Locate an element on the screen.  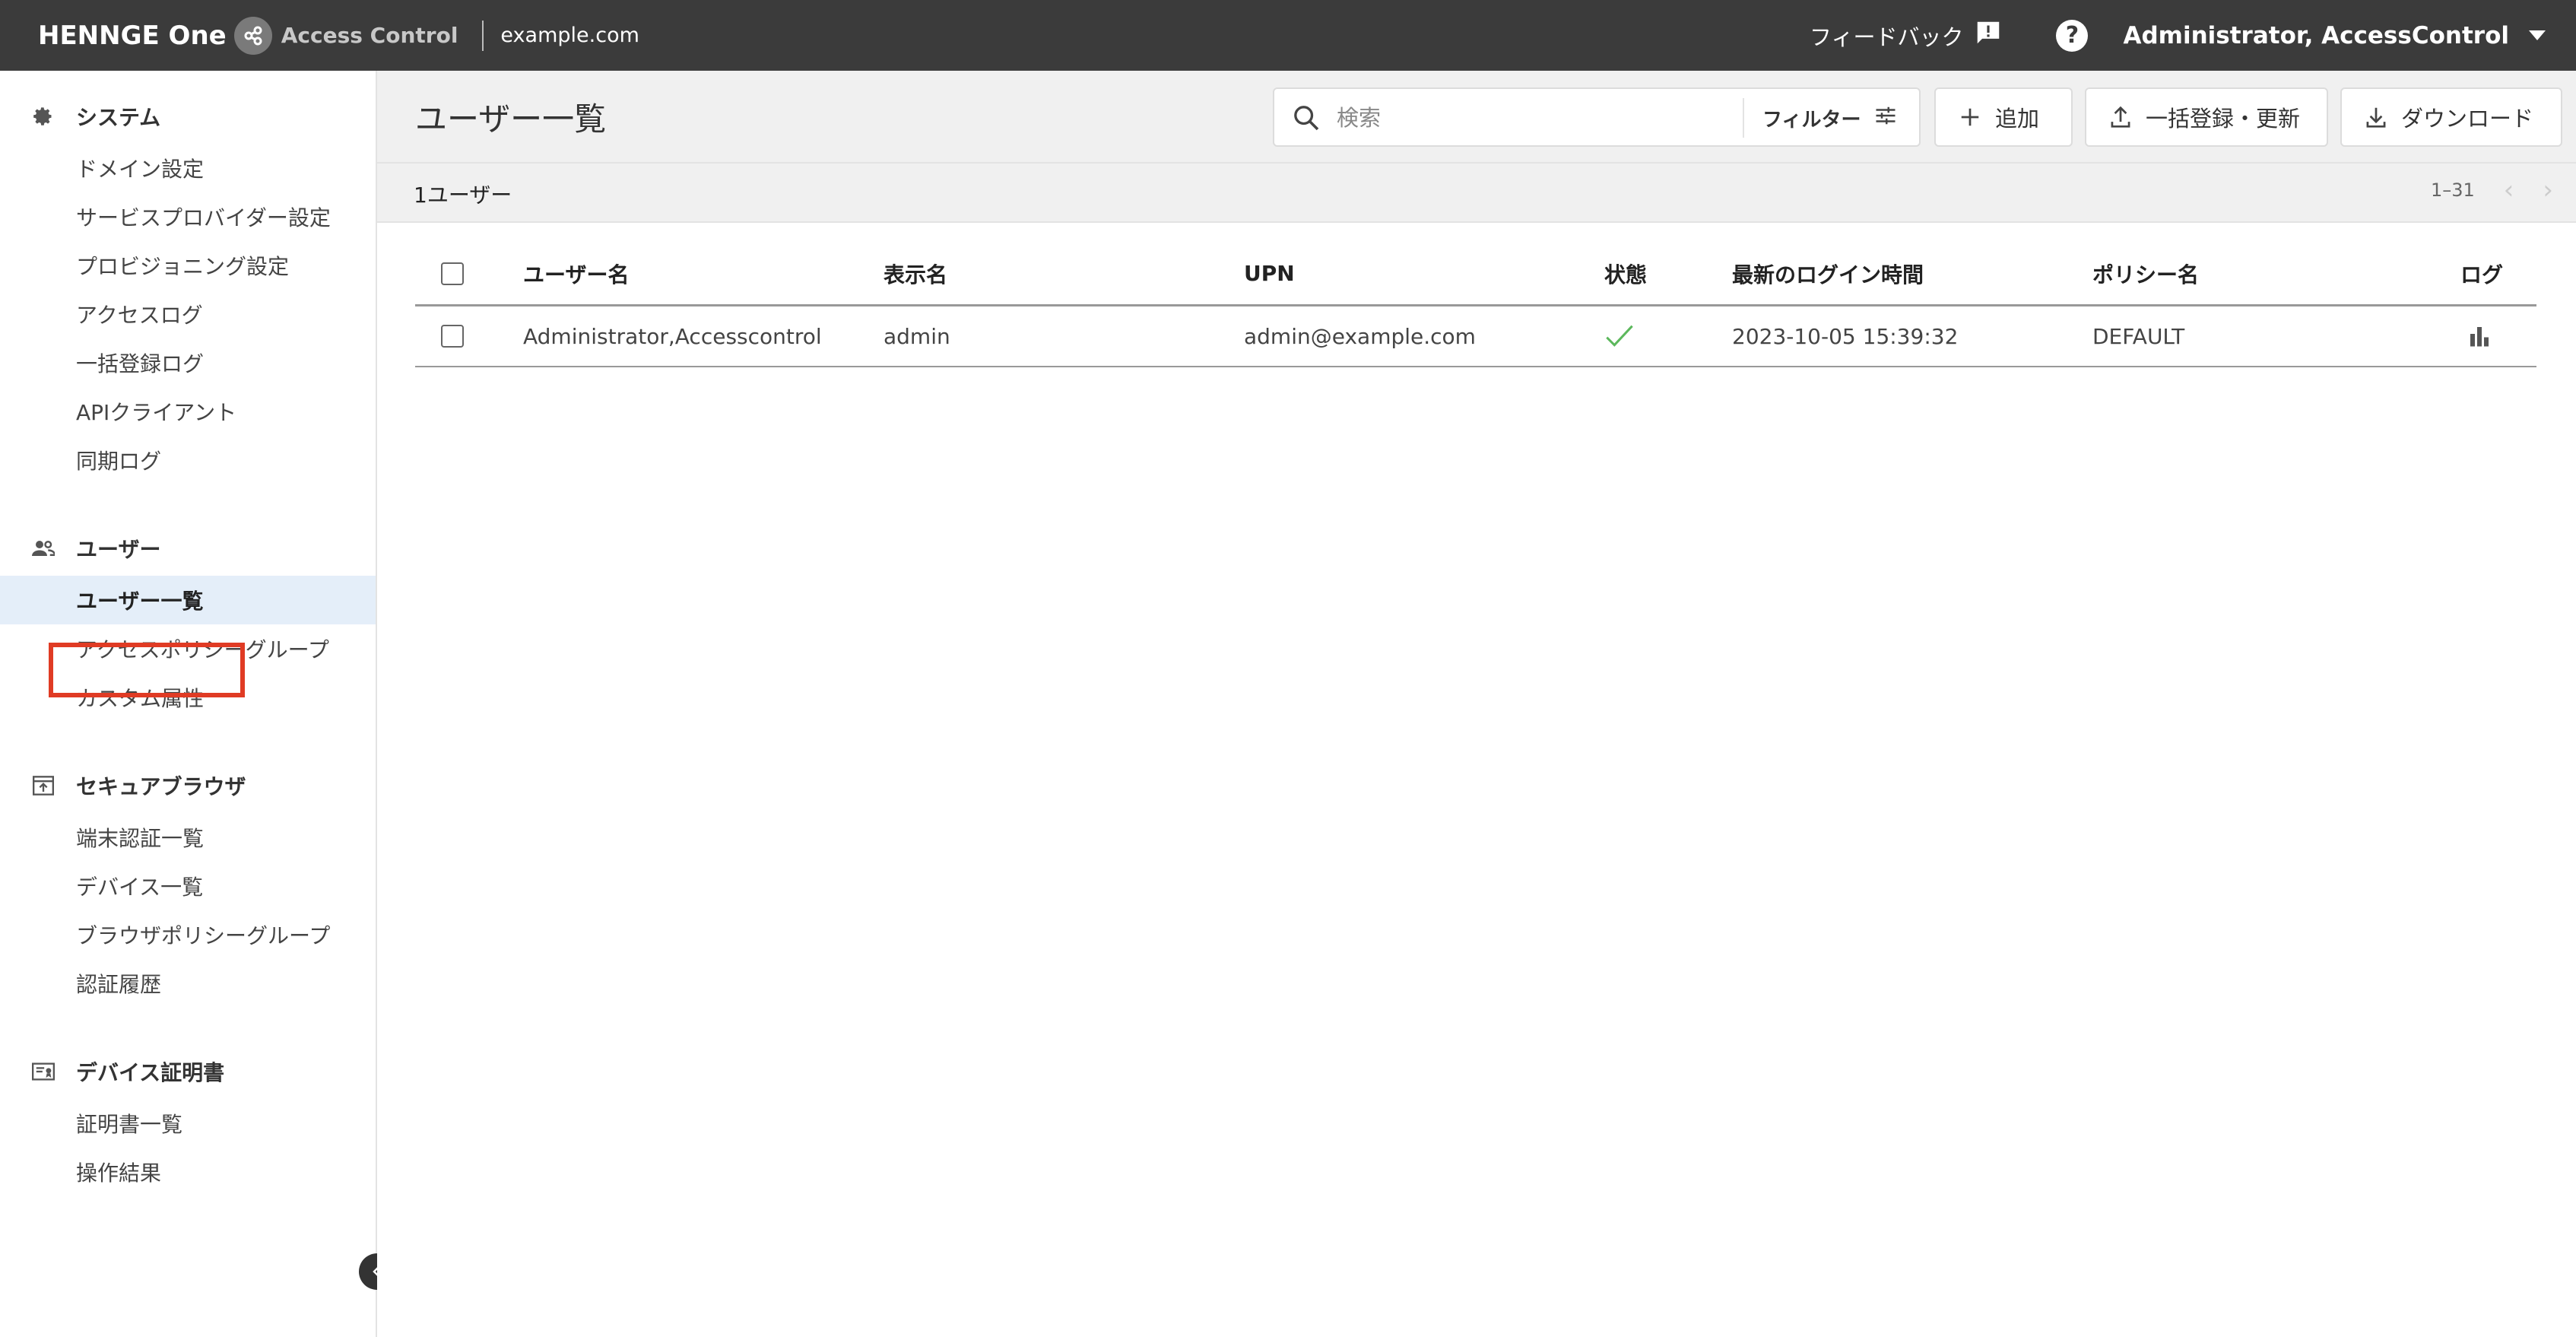
table-header-row: ユーザー名 表示名 UPN 状態 最新のログイン時間 ポリシー名 ログ is located at coordinates (1475, 274).